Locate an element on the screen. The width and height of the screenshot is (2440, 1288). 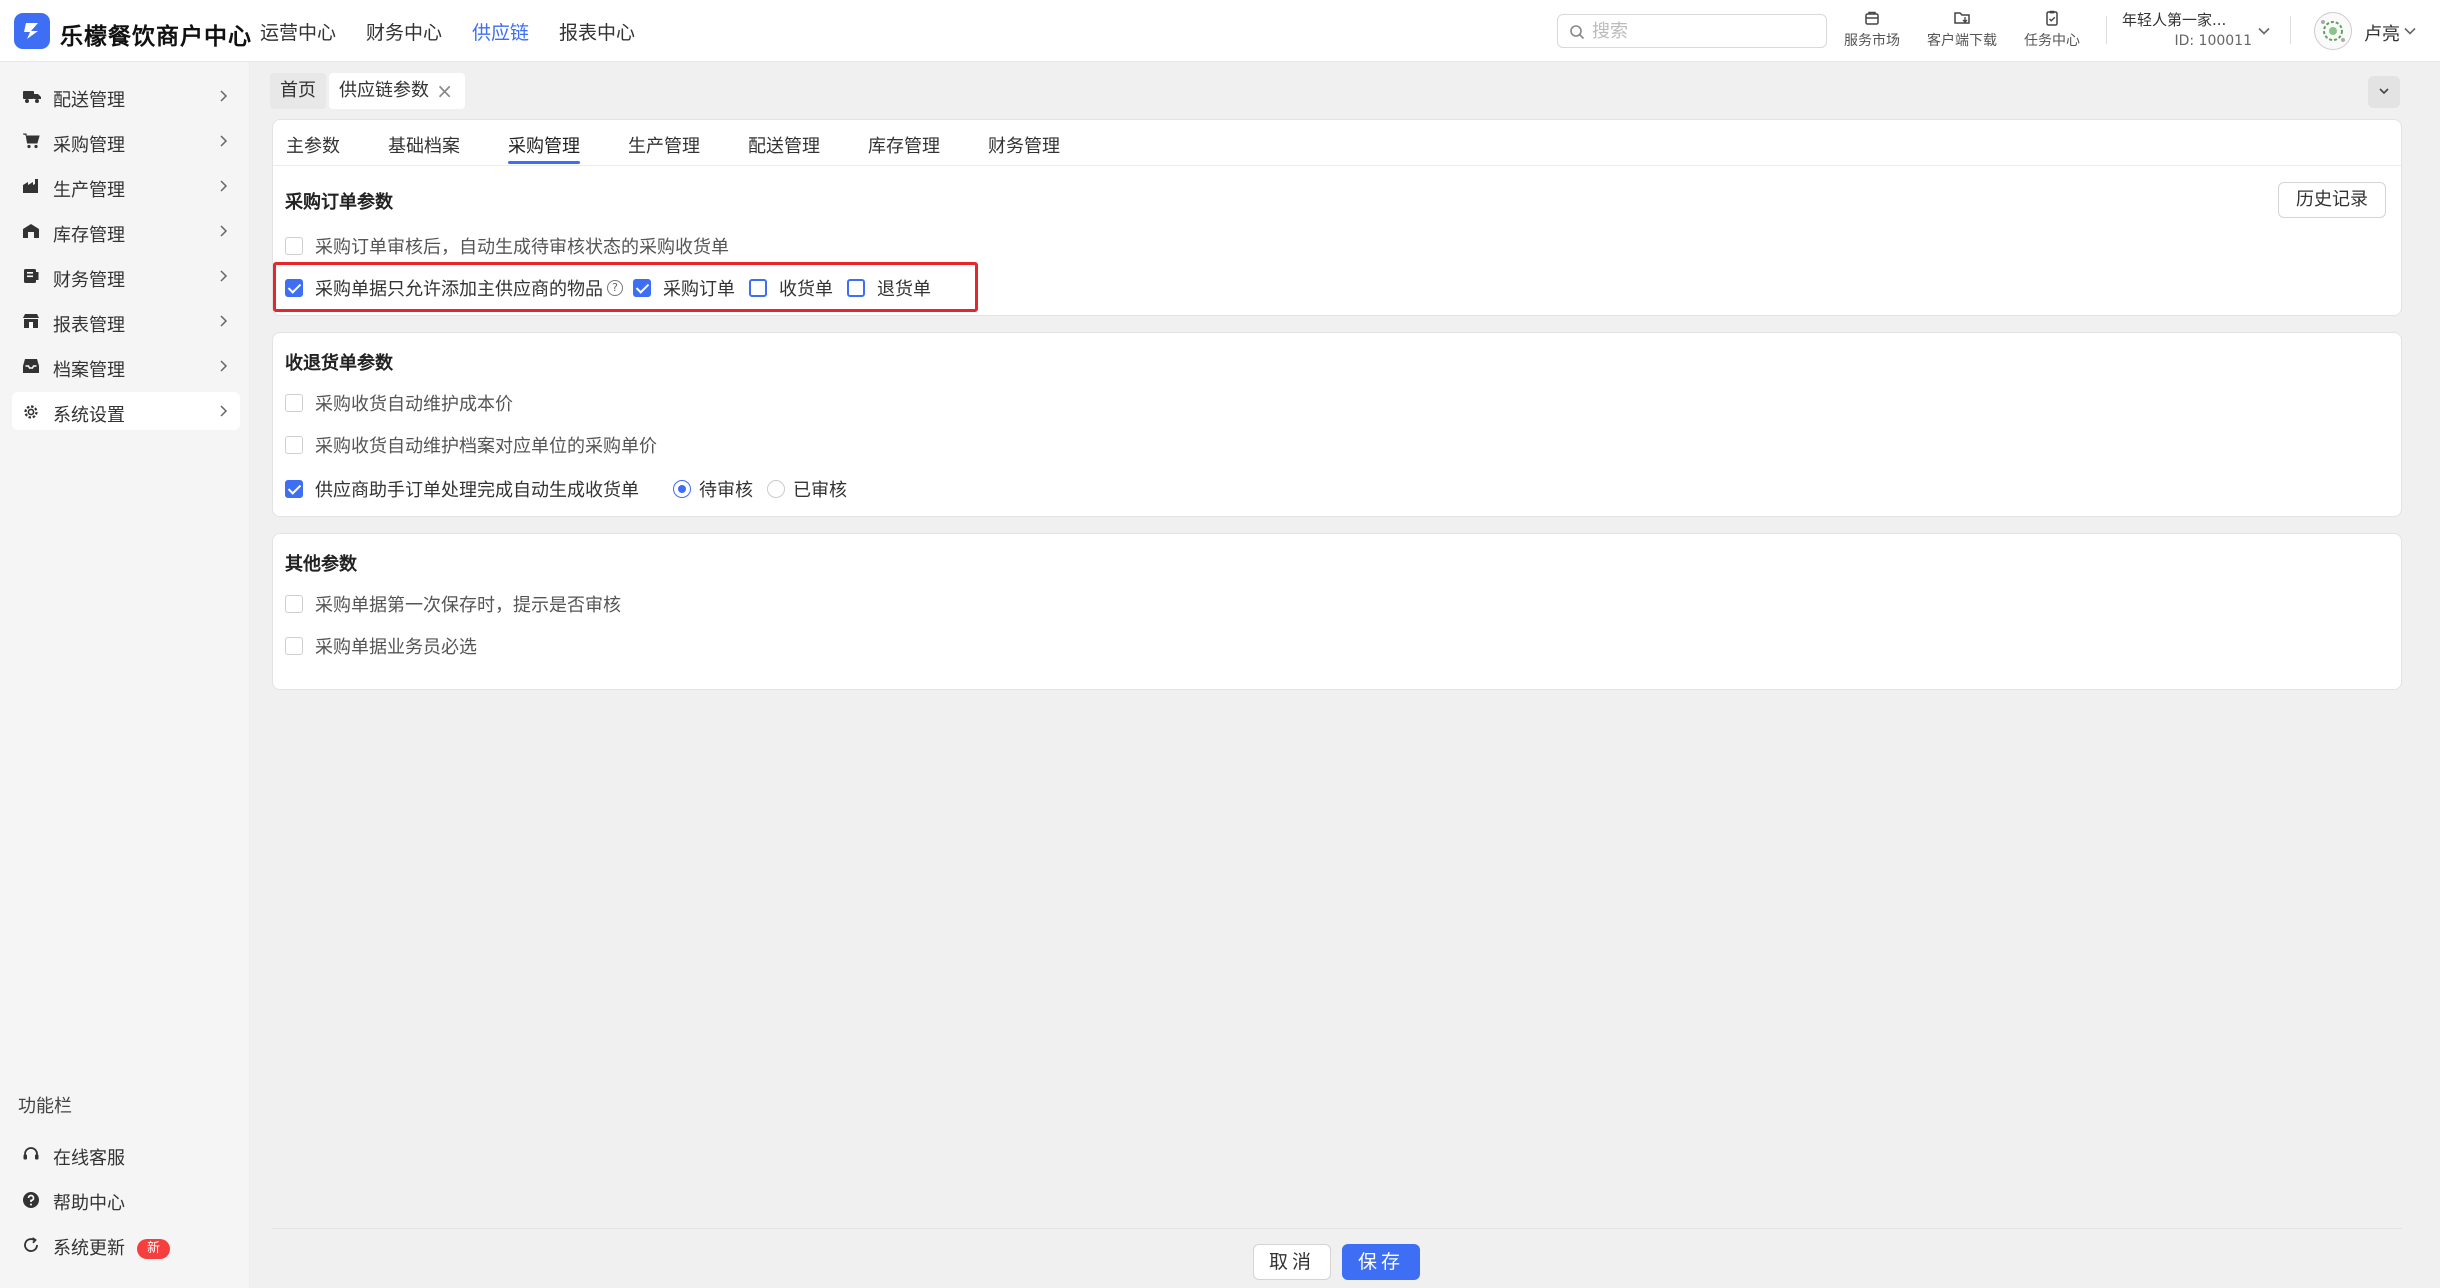
app-logo is located at coordinates (32, 31).